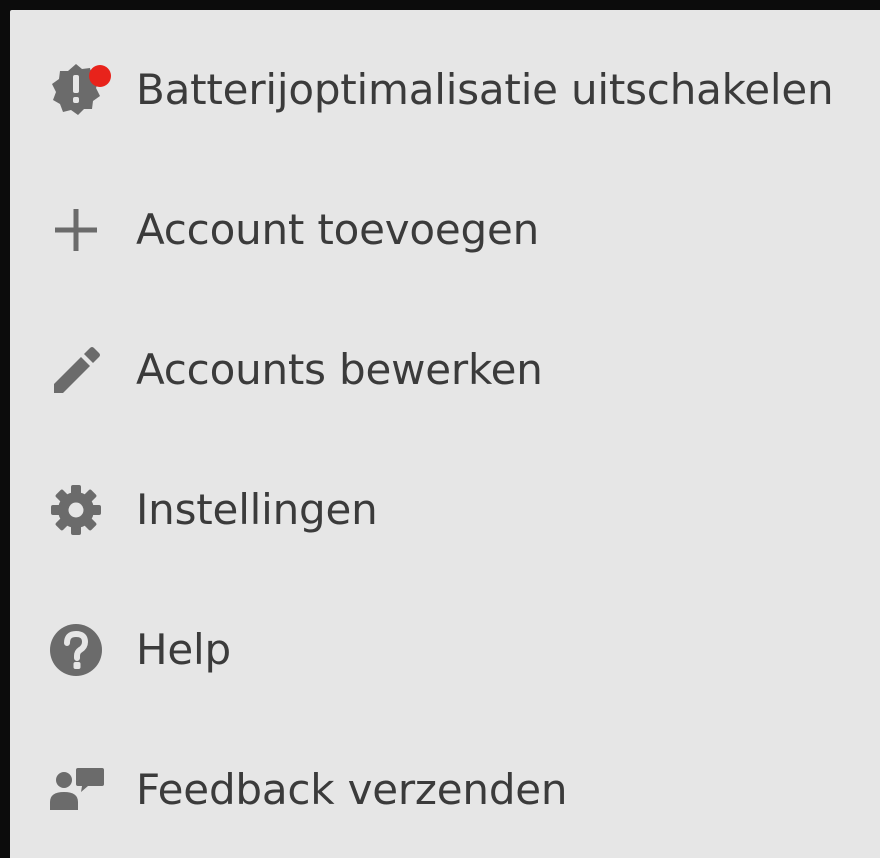 This screenshot has height=858, width=880. Describe the element at coordinates (100, 76) in the screenshot. I see `notification-dot` at that location.